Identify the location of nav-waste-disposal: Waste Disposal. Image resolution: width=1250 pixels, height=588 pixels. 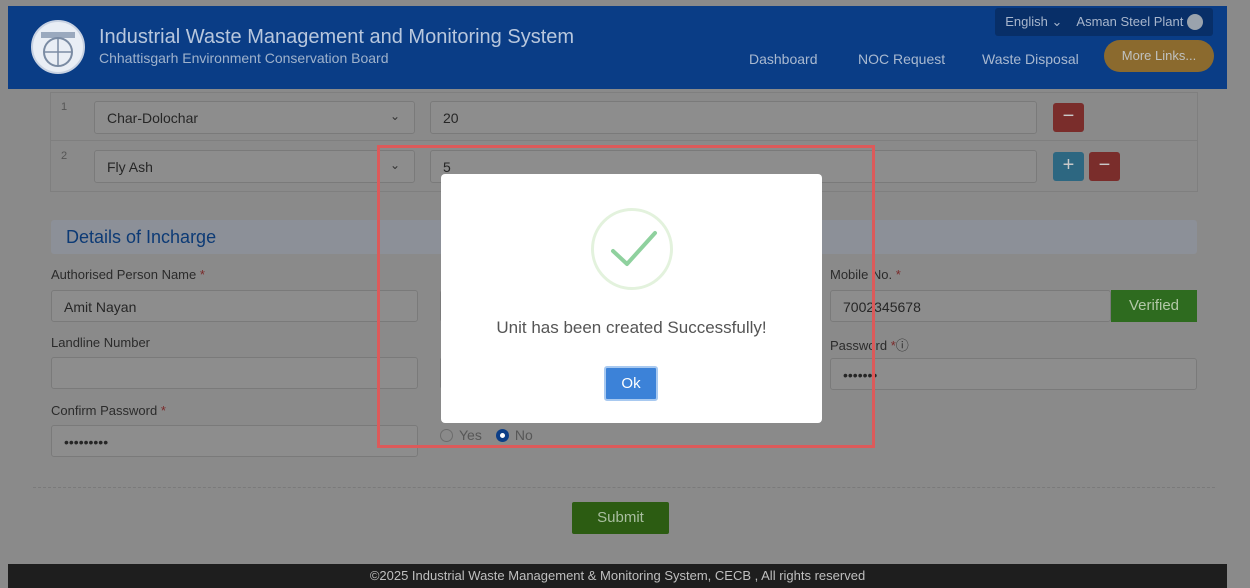
(1030, 59).